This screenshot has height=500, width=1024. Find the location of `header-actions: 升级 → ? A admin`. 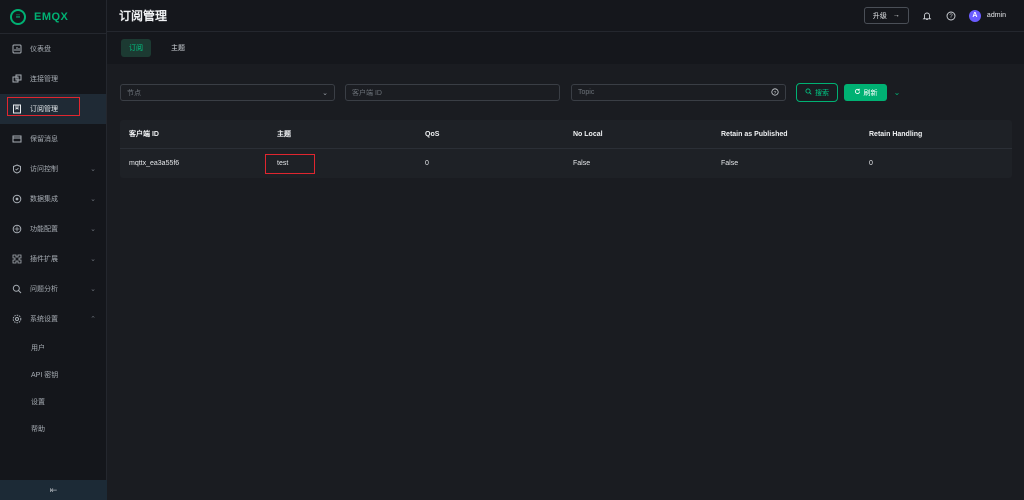

header-actions: 升级 → ? A admin is located at coordinates (943, 15).